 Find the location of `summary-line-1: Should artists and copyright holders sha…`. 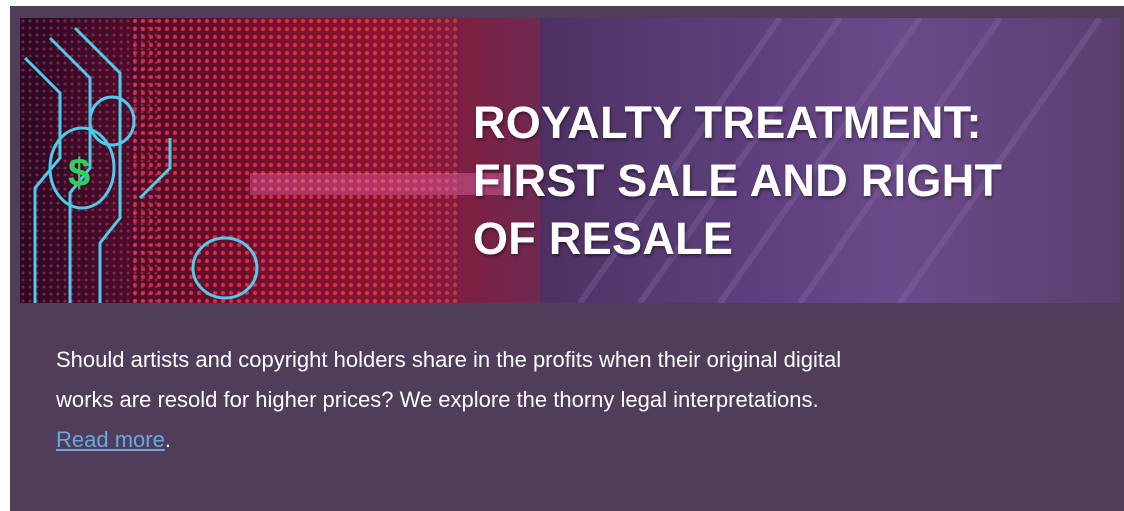

summary-line-1: Should artists and copyright holders sha… is located at coordinates (449, 359).